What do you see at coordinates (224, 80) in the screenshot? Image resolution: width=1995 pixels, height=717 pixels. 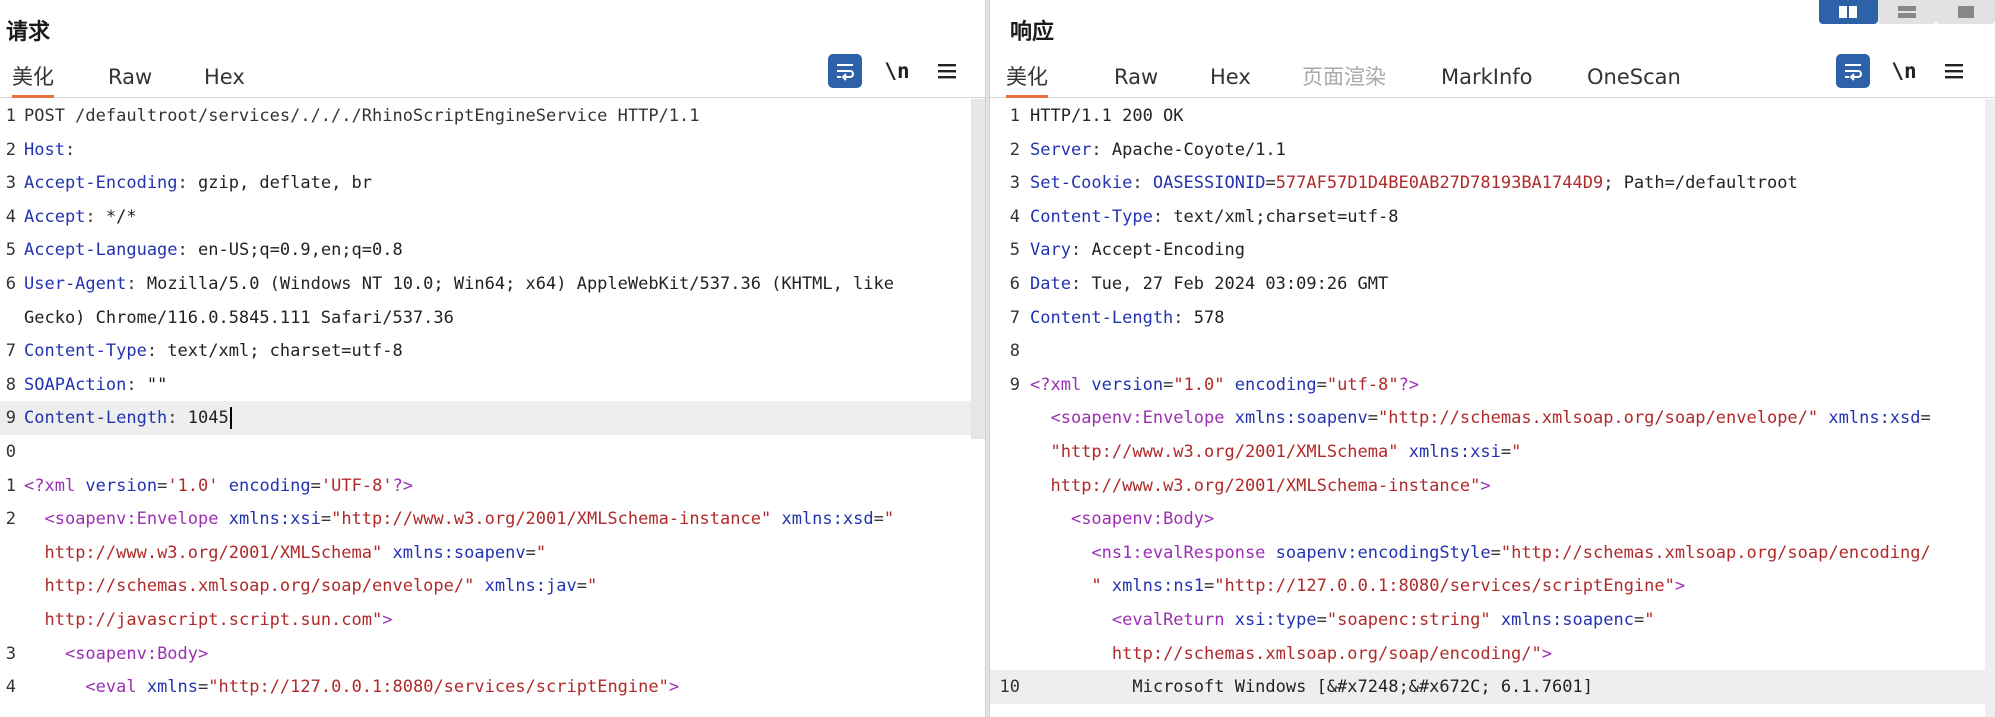 I see `request-tab-hex: Hex` at bounding box center [224, 80].